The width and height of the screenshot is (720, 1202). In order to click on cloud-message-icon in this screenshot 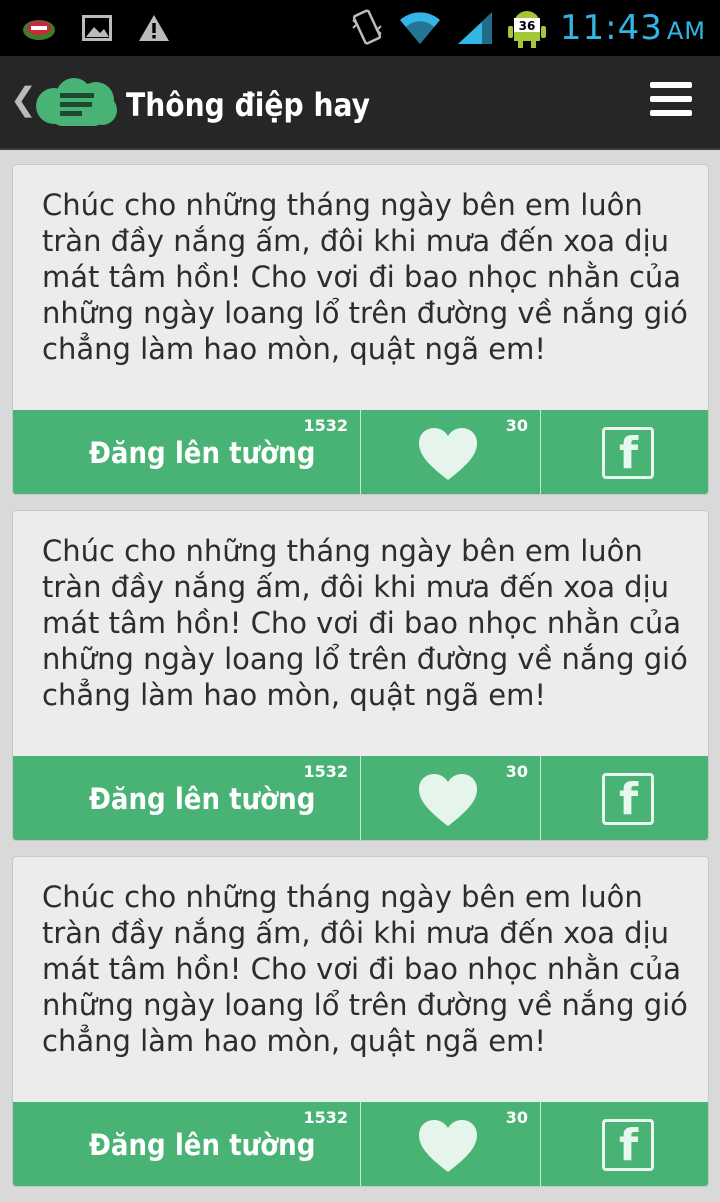, I will do `click(76, 102)`.